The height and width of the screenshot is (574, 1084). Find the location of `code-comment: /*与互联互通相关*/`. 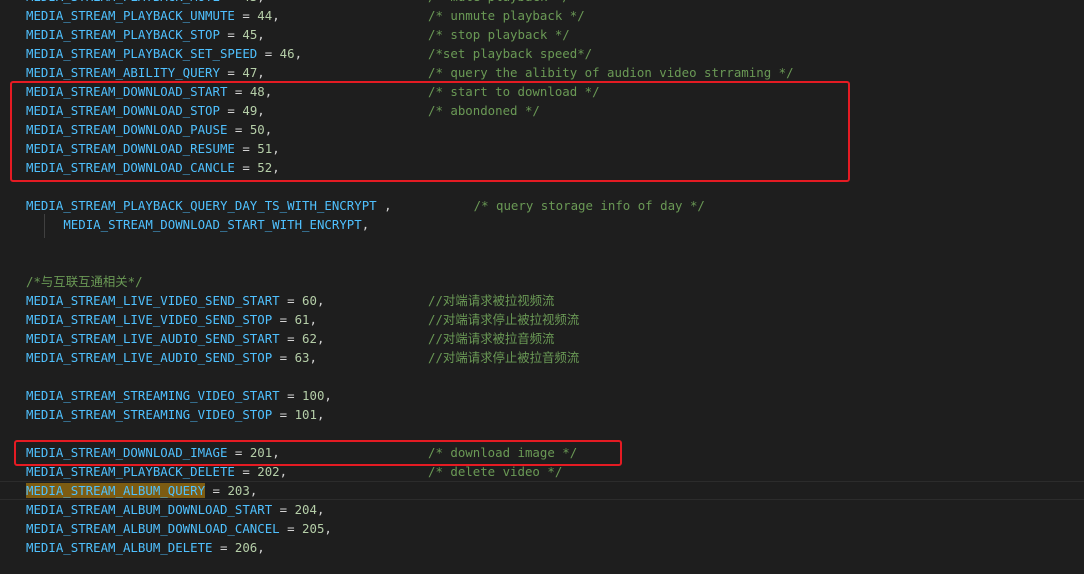

code-comment: /*与互联互通相关*/ is located at coordinates (84, 281).